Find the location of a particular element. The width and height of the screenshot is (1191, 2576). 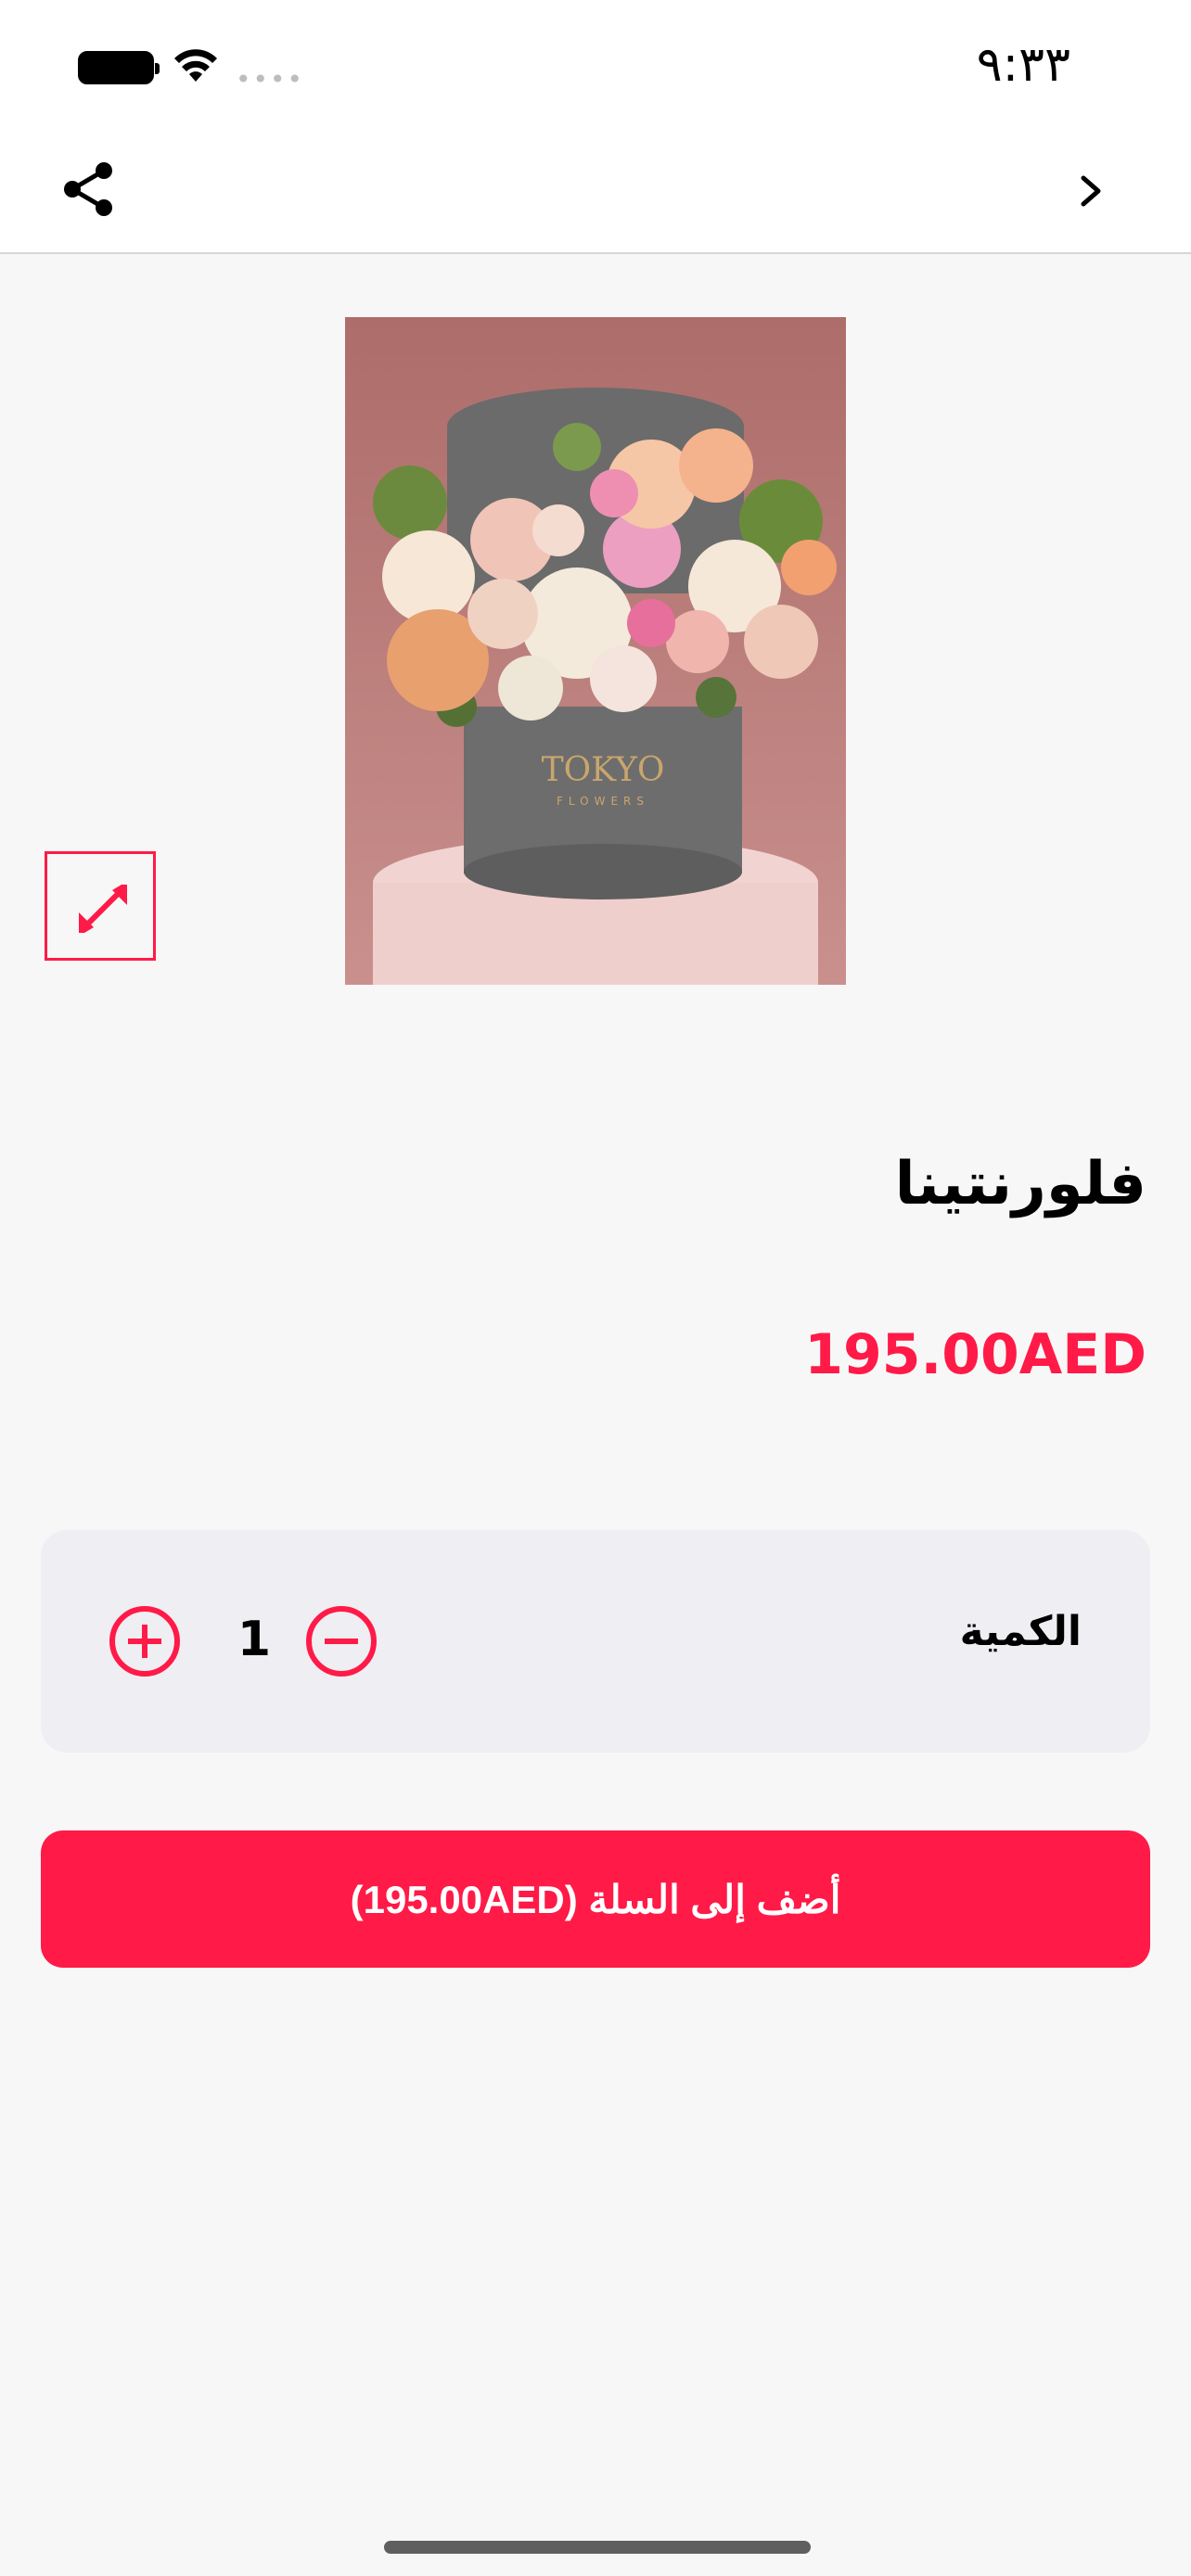

quantity-value: 1 is located at coordinates (254, 1639).